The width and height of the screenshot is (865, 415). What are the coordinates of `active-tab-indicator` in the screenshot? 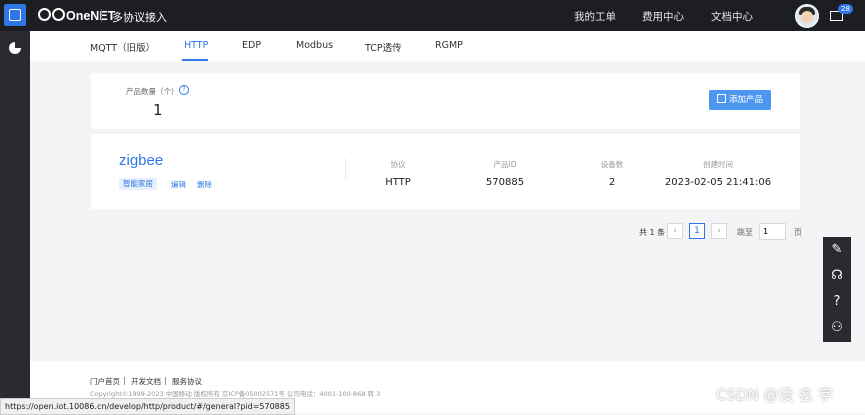 It's located at (195, 60).